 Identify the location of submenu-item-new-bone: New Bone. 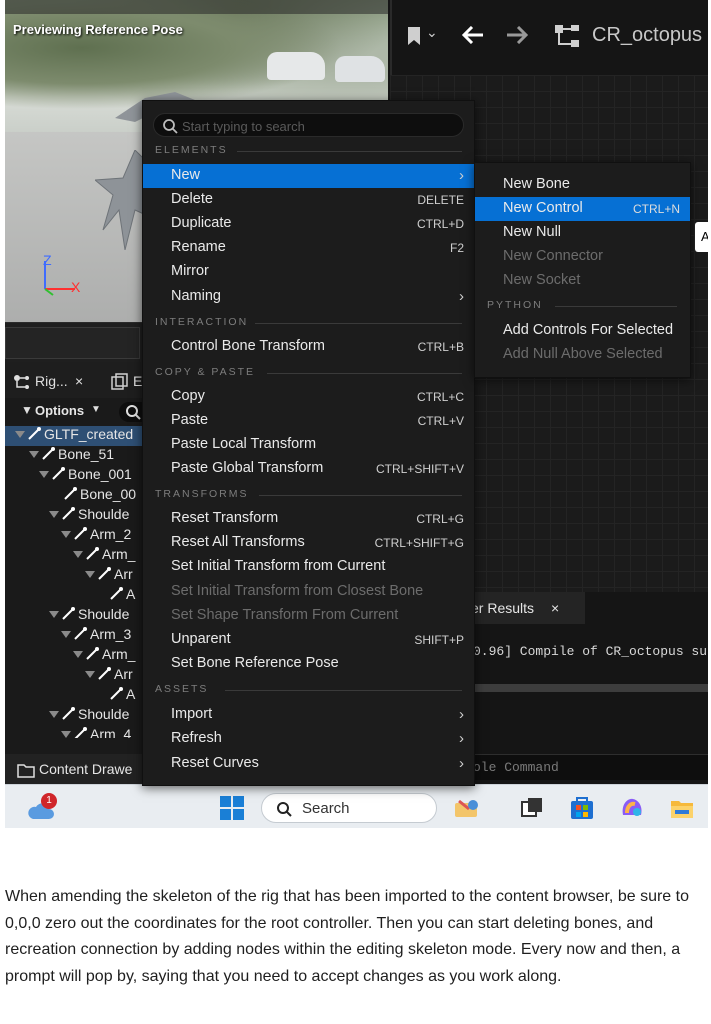
(582, 185).